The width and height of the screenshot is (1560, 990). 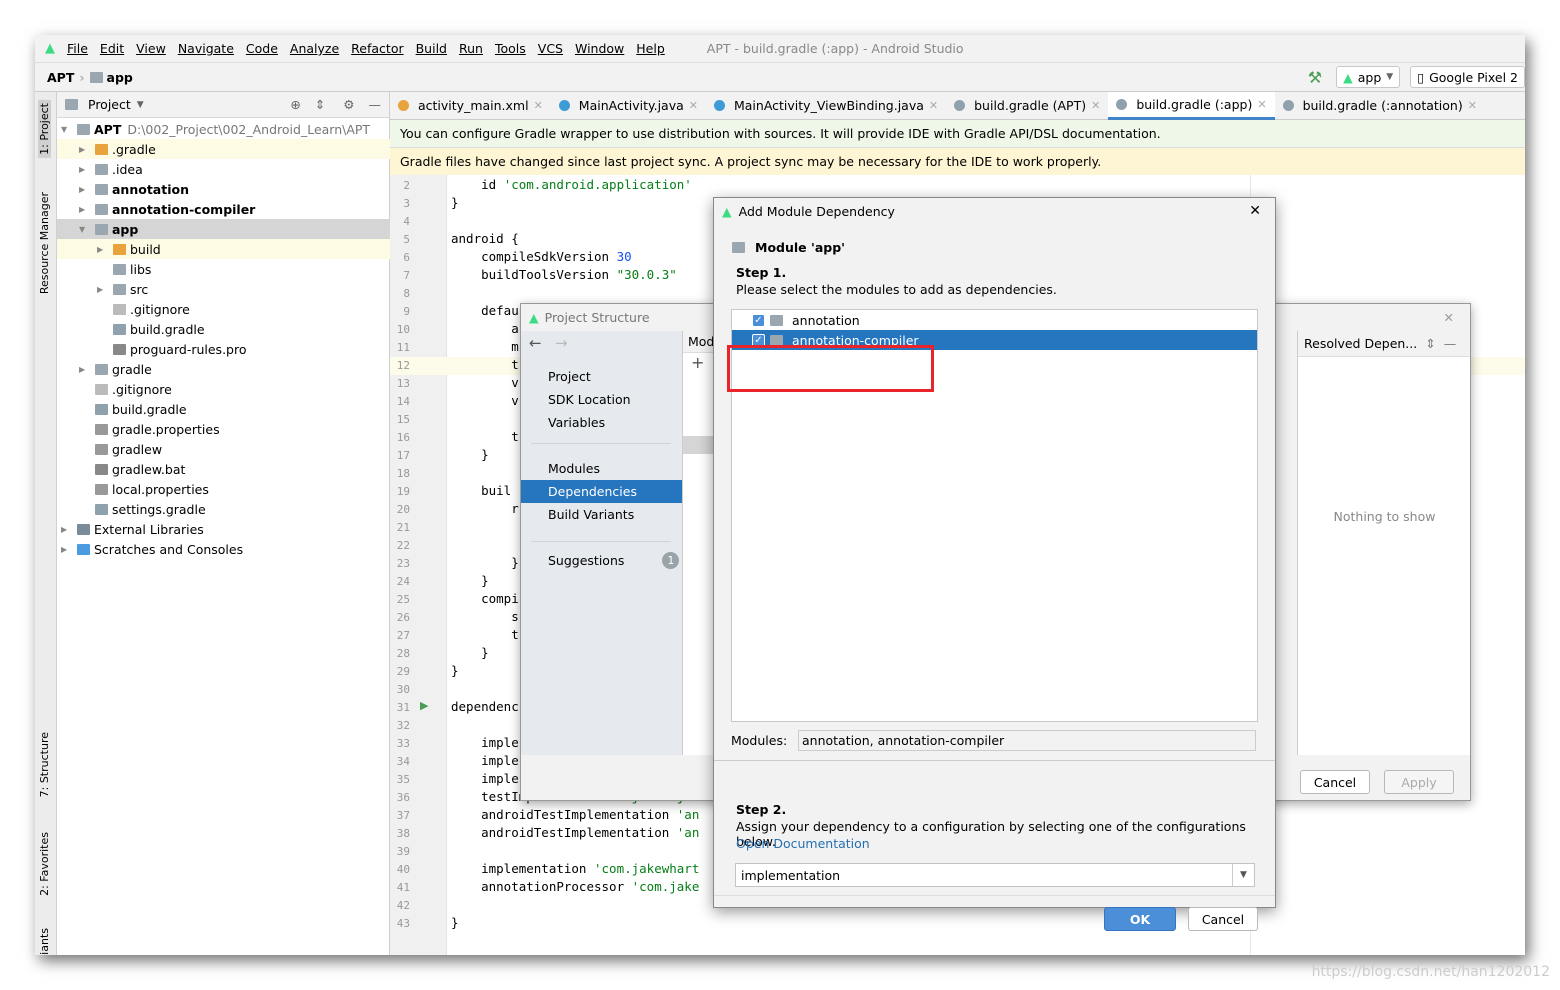 What do you see at coordinates (223, 269) in the screenshot?
I see `tree-item: libs` at bounding box center [223, 269].